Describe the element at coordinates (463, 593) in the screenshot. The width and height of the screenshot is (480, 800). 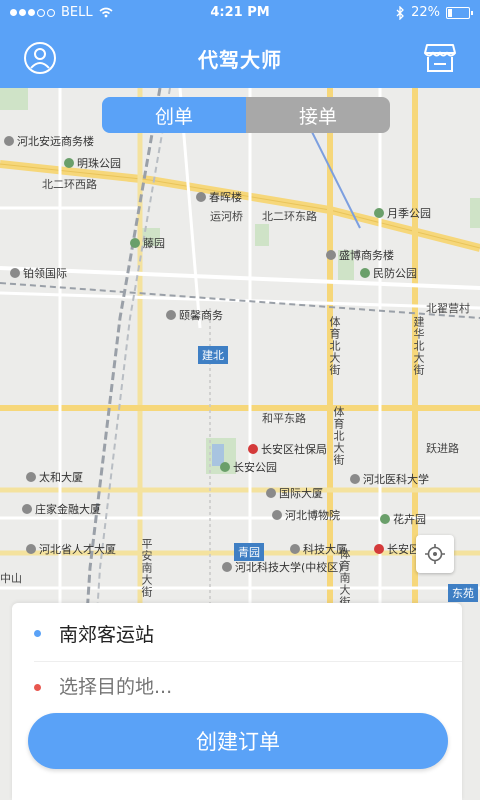
I see `area-badge: 东苑` at that location.